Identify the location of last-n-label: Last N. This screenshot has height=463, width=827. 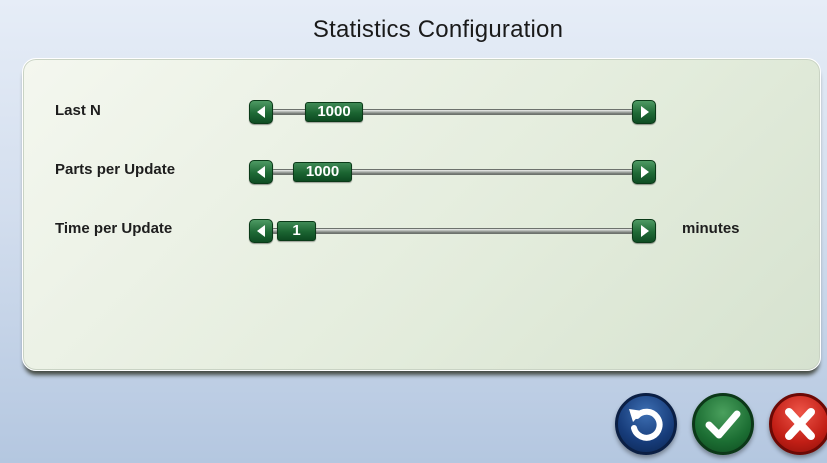
(78, 110).